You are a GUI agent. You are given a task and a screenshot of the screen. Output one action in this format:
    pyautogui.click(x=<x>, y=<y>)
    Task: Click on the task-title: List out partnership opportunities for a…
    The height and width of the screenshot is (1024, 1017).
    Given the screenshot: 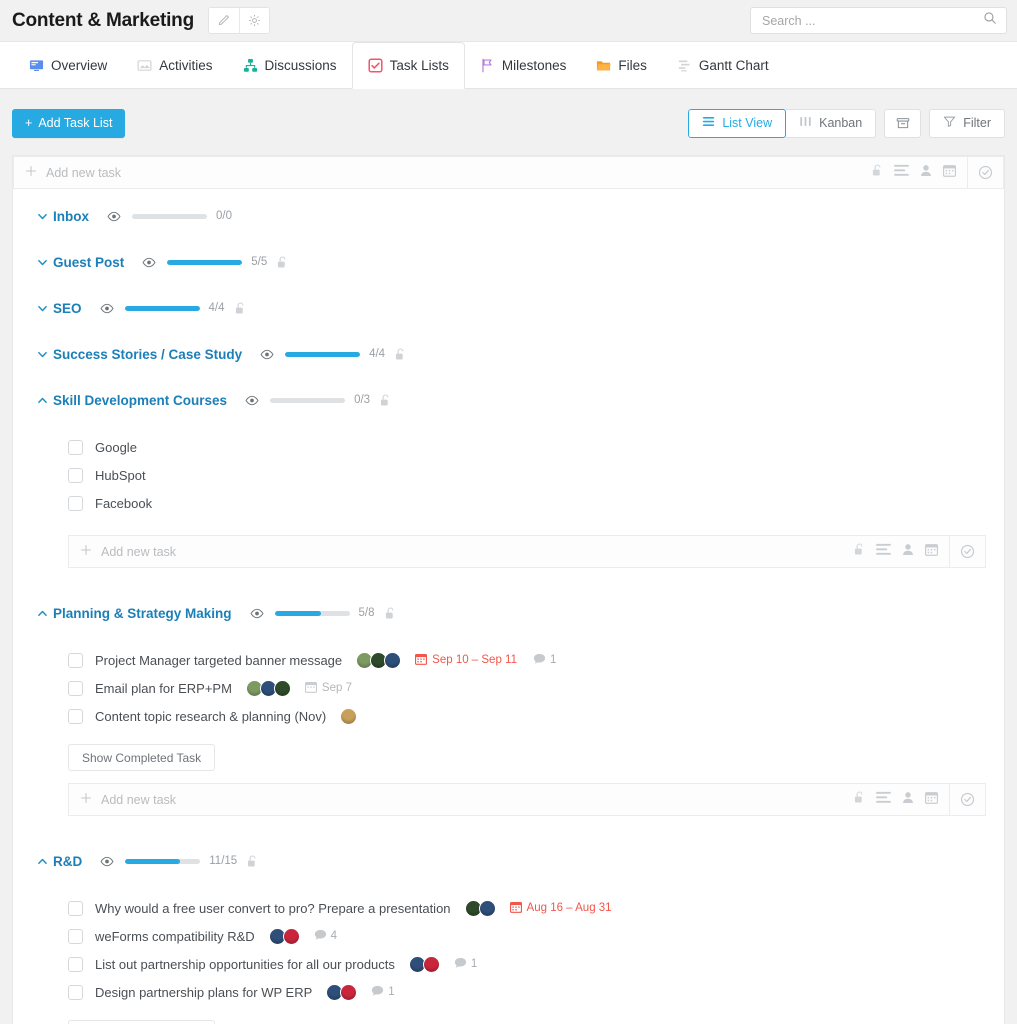 What is the action you would take?
    pyautogui.click(x=245, y=964)
    